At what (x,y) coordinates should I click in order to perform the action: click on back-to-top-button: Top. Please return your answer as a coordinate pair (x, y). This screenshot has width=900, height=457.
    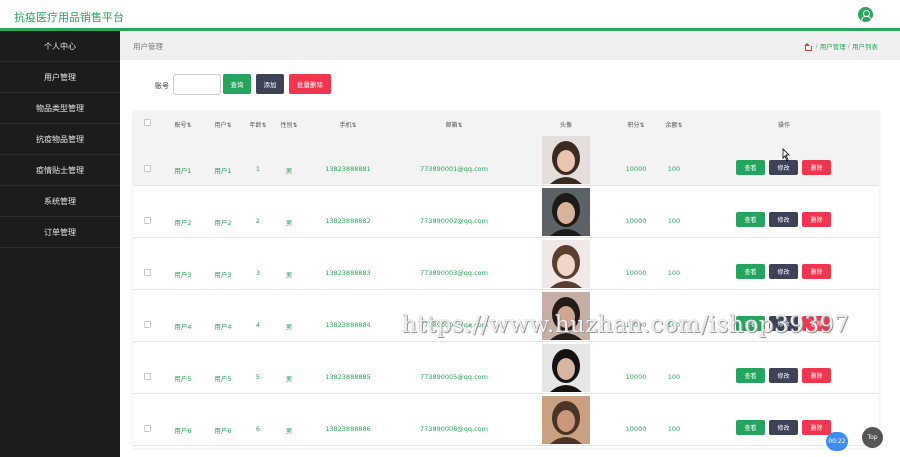
    Looking at the image, I should click on (872, 437).